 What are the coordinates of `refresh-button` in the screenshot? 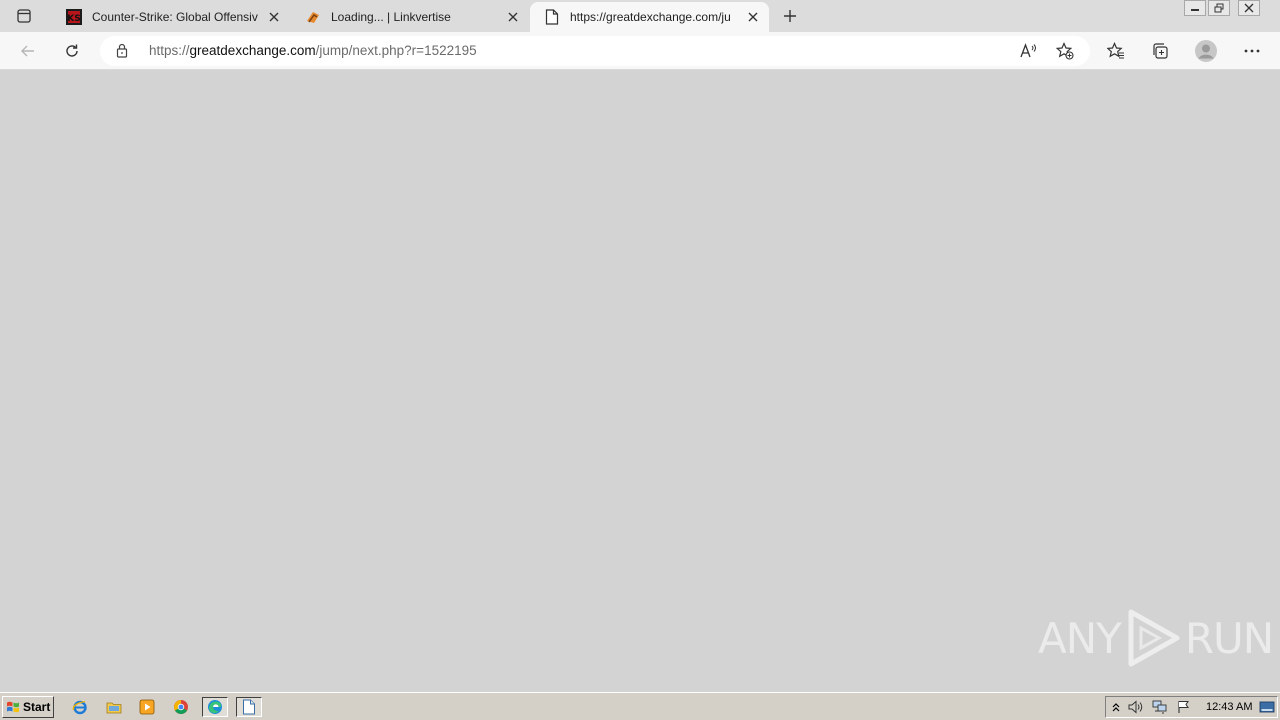 It's located at (72, 51).